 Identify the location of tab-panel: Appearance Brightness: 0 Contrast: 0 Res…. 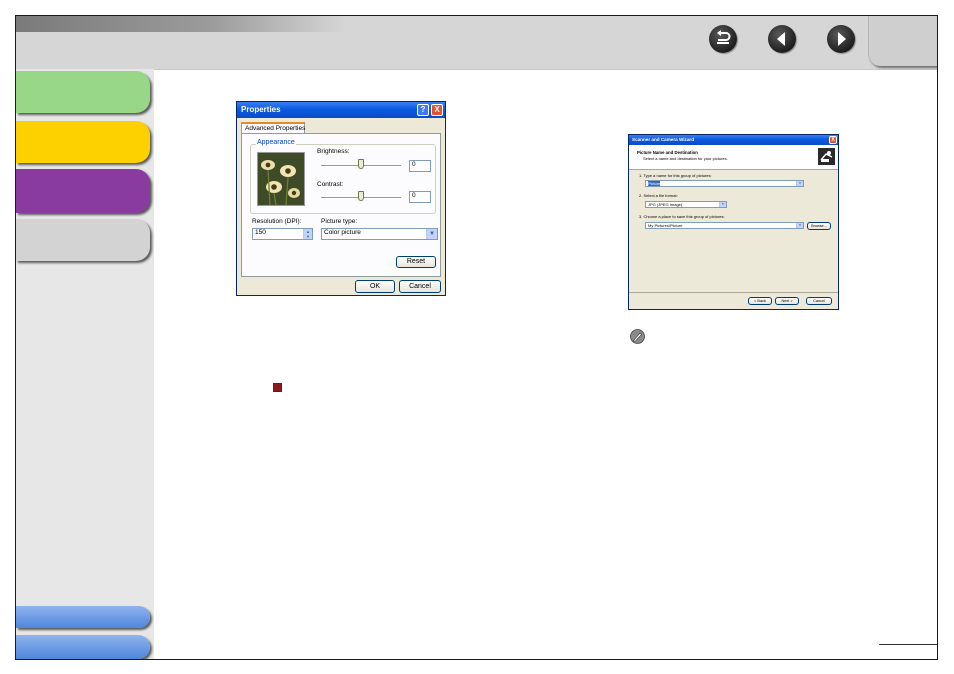
(341, 205).